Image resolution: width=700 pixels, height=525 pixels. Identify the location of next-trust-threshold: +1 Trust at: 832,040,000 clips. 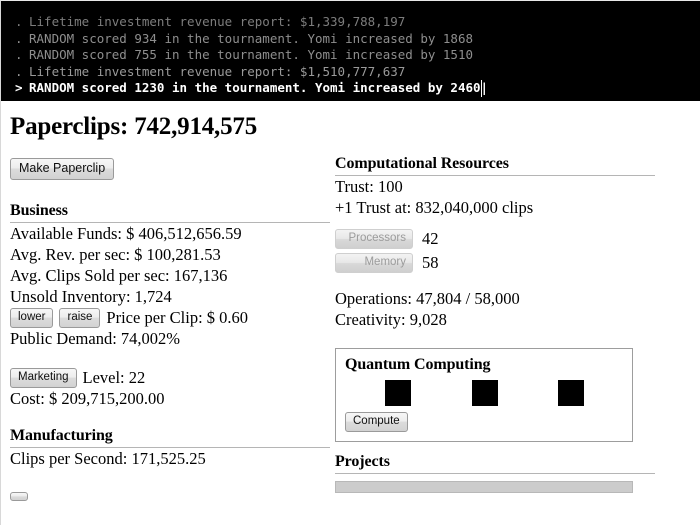
(434, 207).